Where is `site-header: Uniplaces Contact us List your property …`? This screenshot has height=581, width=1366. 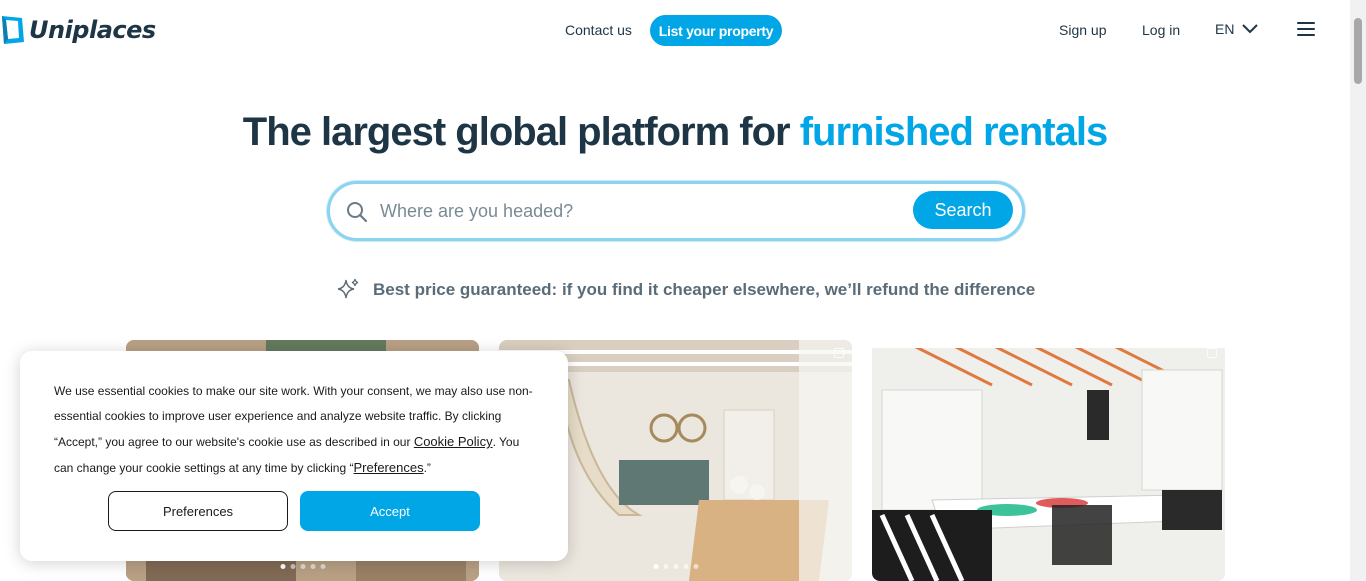
site-header: Uniplaces Contact us List your property … is located at coordinates (675, 31).